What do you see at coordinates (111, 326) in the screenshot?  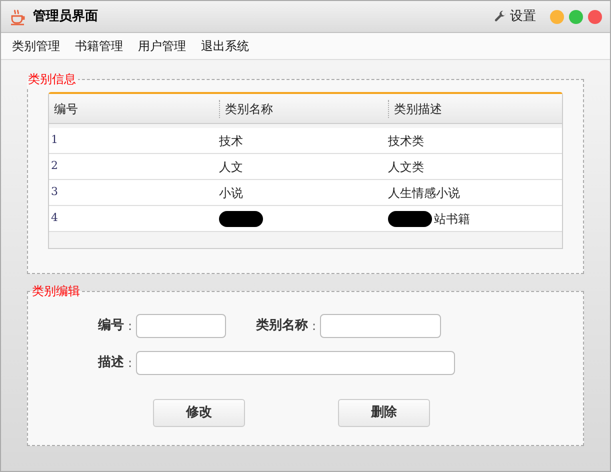 I see `field-label: 编号` at bounding box center [111, 326].